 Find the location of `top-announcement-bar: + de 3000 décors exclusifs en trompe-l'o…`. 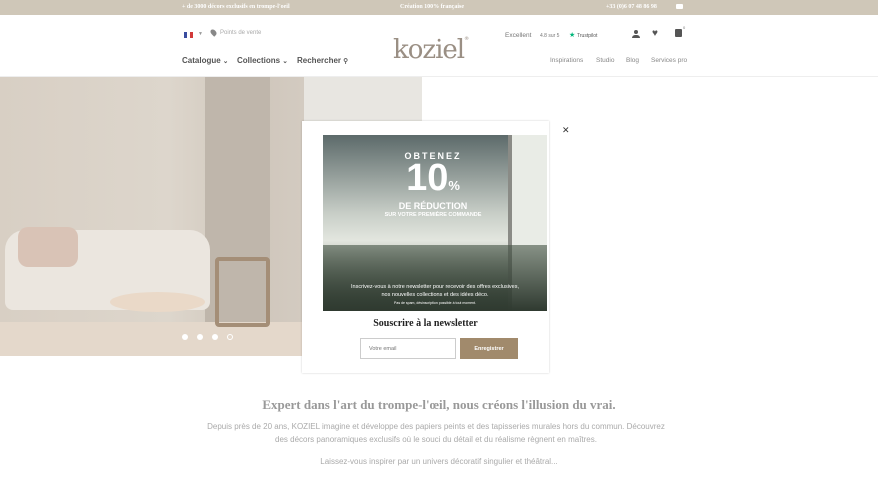

top-announcement-bar: + de 3000 décors exclusifs en trompe-l'o… is located at coordinates (439, 7).